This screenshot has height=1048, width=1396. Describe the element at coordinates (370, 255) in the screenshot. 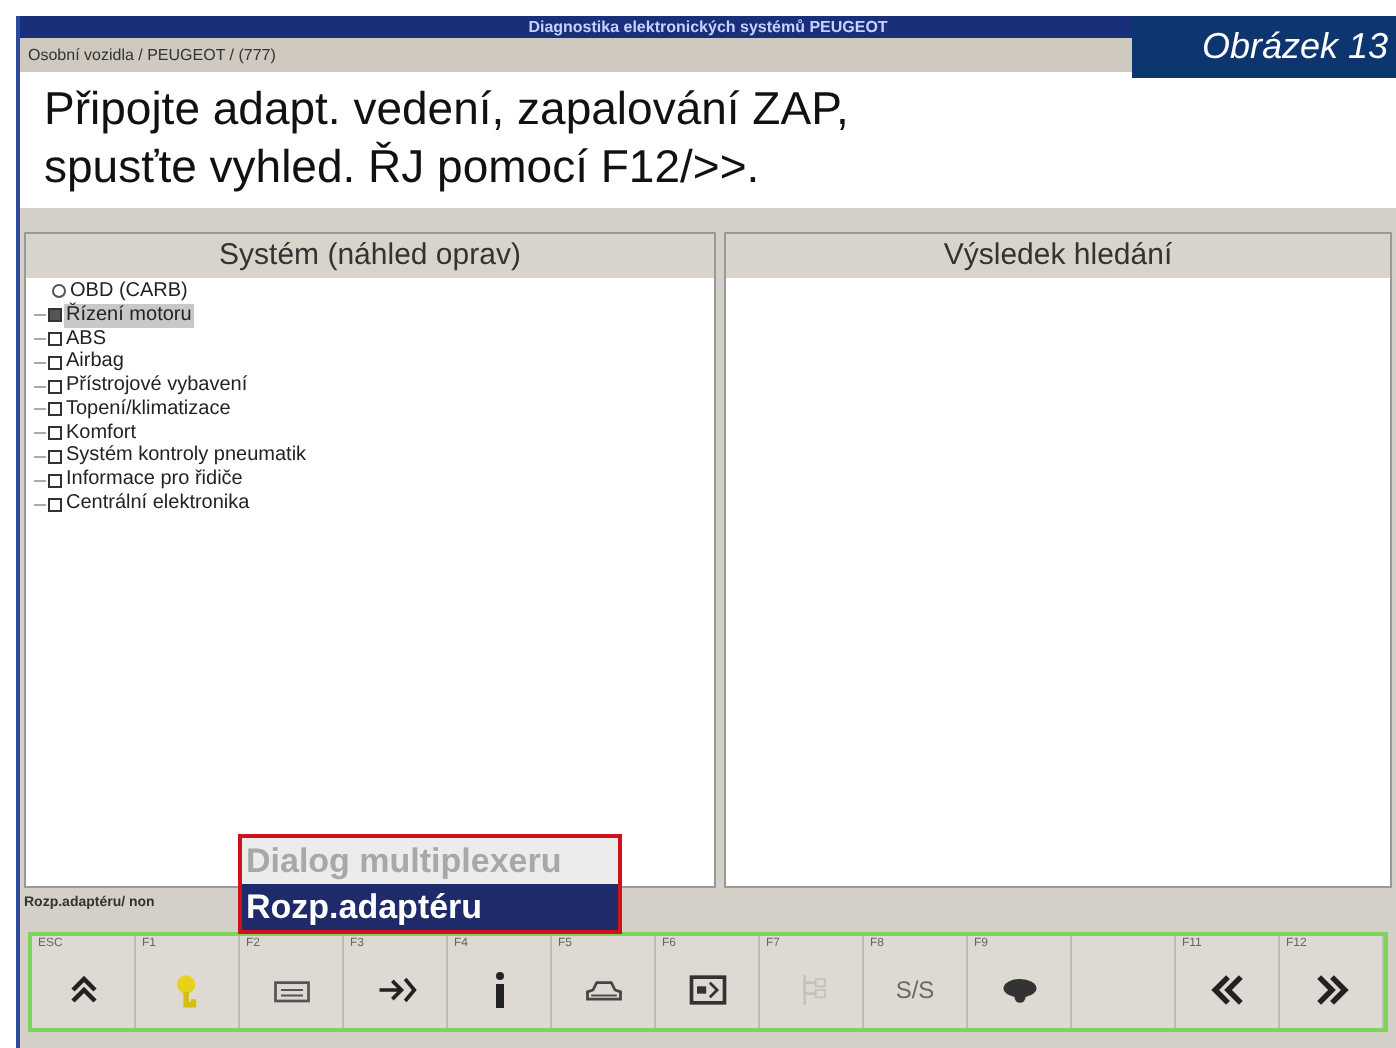

I see `panel-title: Systém (náhled oprav)` at that location.